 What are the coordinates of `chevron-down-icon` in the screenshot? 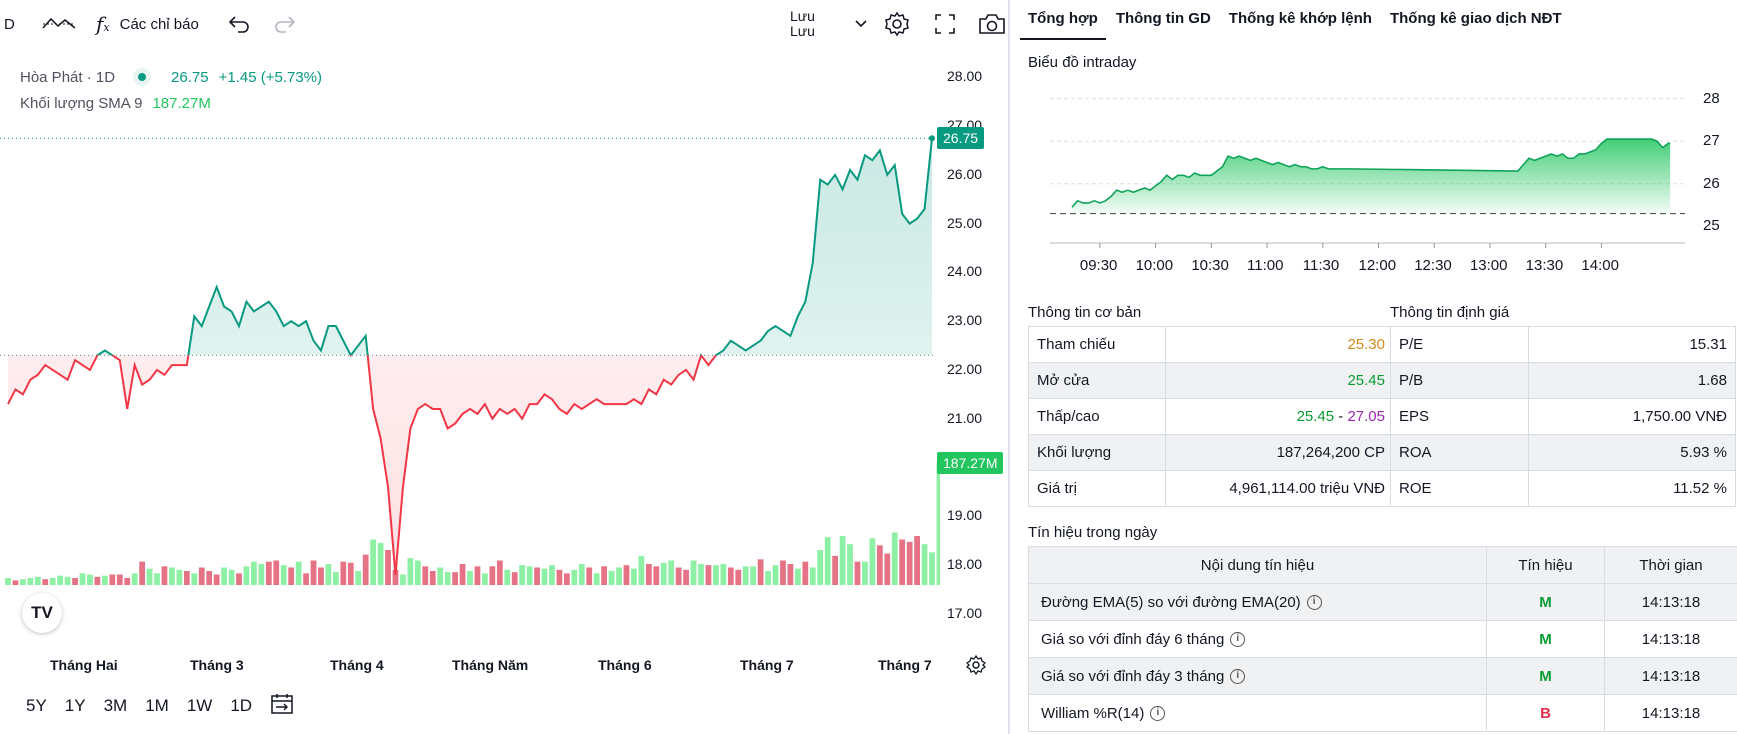 It's located at (861, 24).